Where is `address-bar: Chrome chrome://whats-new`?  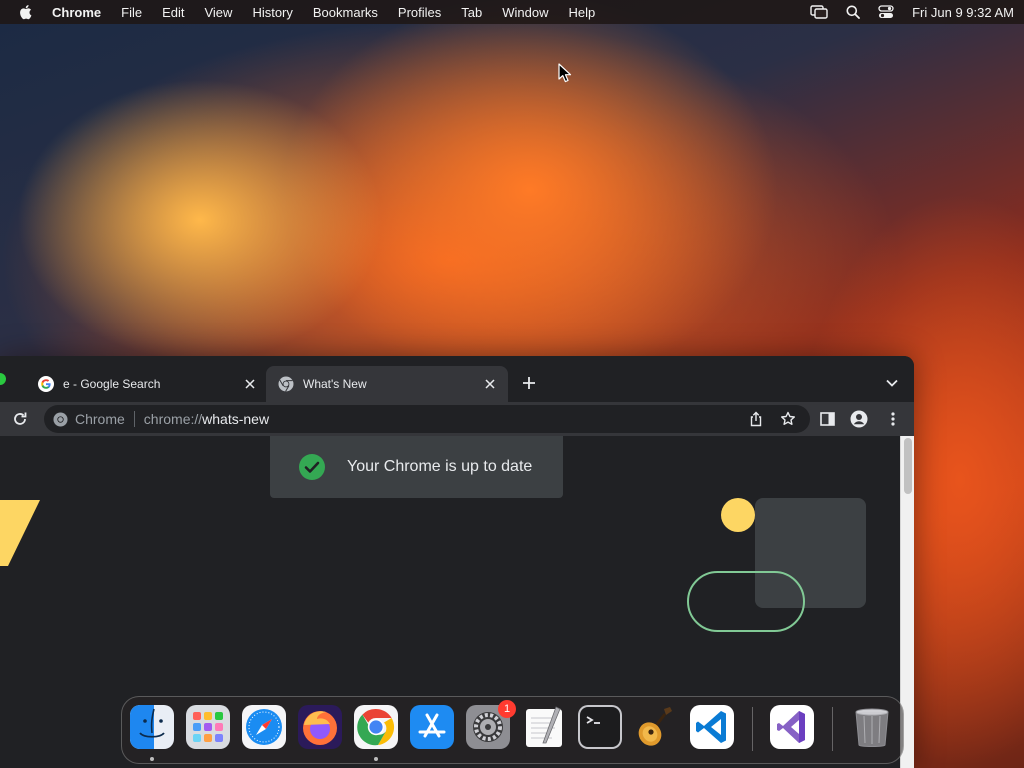
address-bar: Chrome chrome://whats-new is located at coordinates (427, 419).